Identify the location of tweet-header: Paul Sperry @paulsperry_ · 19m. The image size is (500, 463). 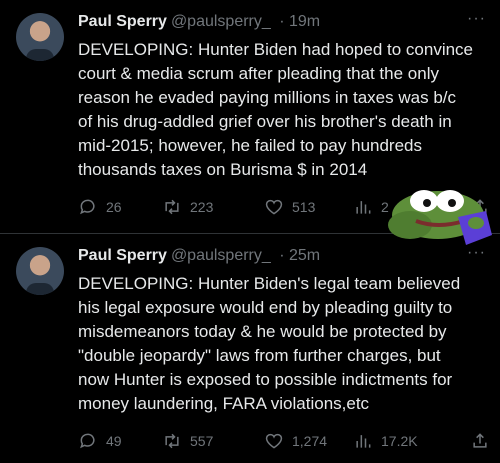
(199, 22).